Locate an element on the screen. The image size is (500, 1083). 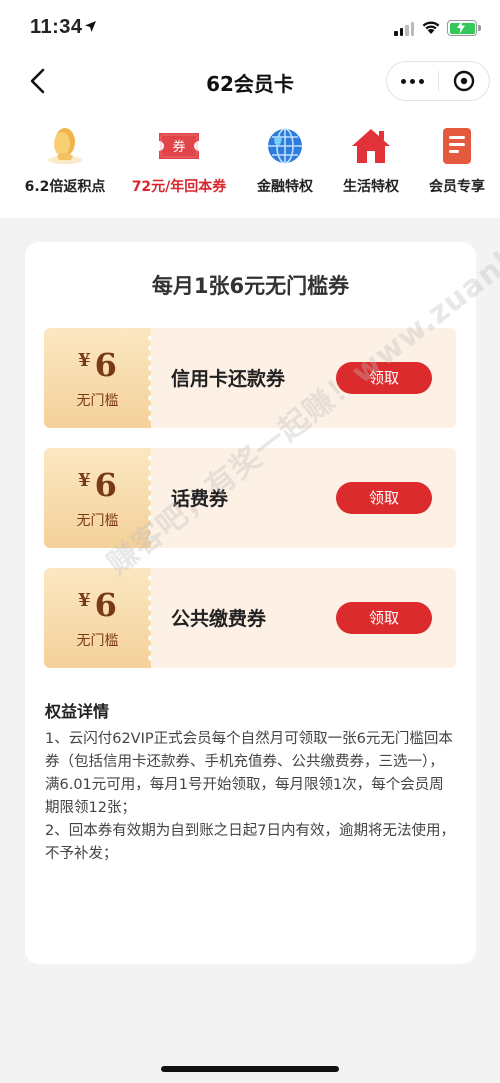
tab-label: 金融特权 is located at coordinates (285, 187).